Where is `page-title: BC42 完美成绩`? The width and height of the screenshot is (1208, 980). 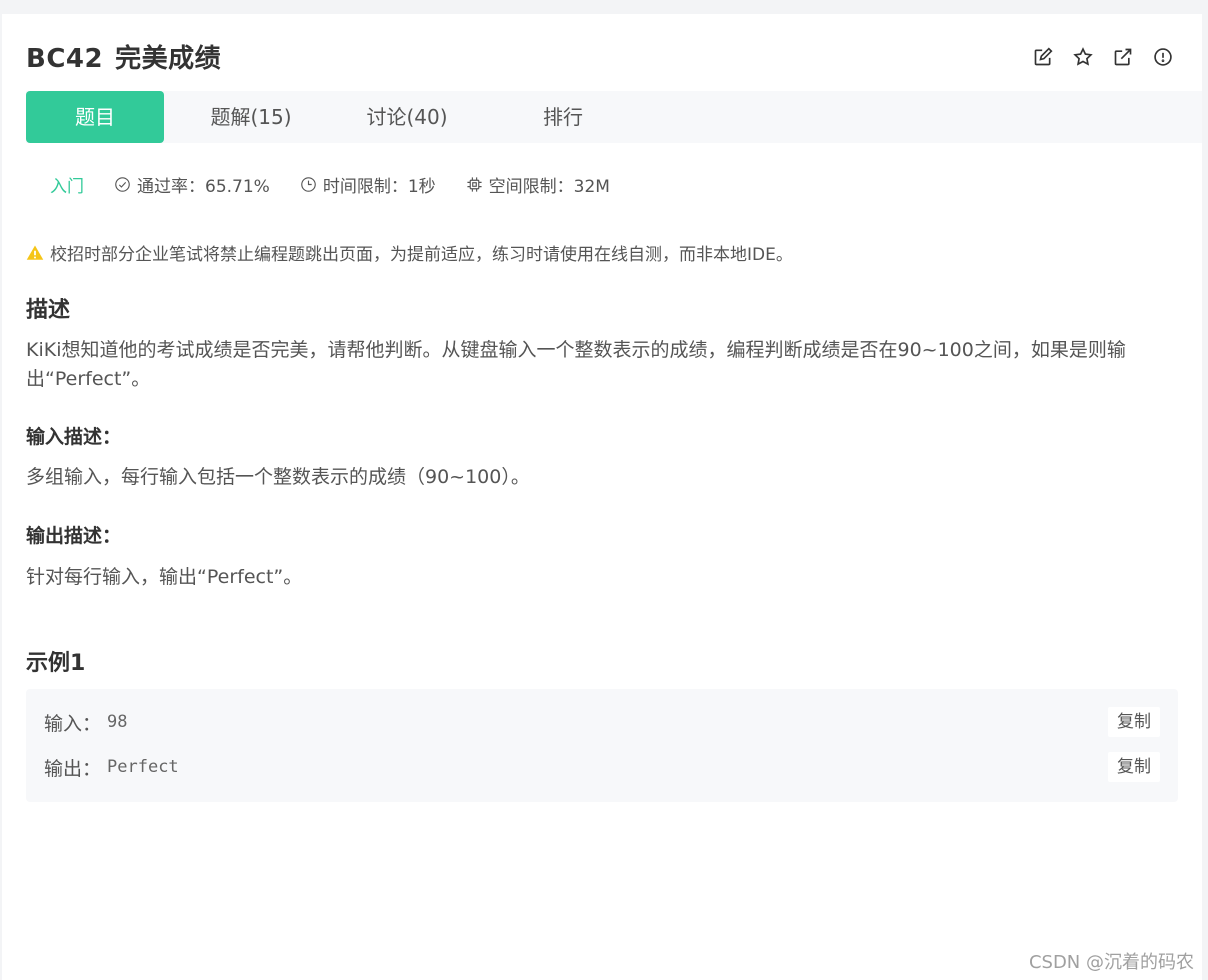
page-title: BC42 完美成绩 is located at coordinates (600, 59).